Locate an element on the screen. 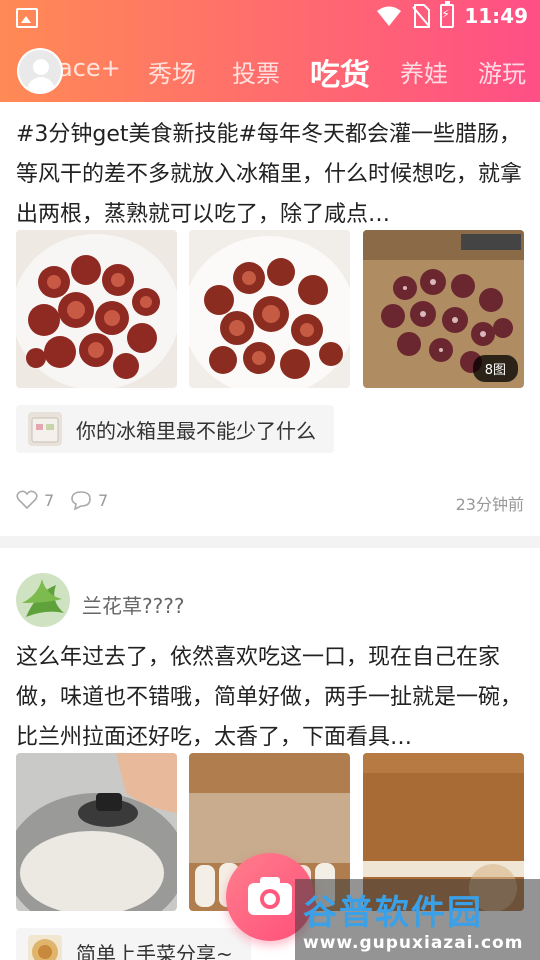 This screenshot has width=540, height=960. tab-travel: 游玩 is located at coordinates (502, 71).